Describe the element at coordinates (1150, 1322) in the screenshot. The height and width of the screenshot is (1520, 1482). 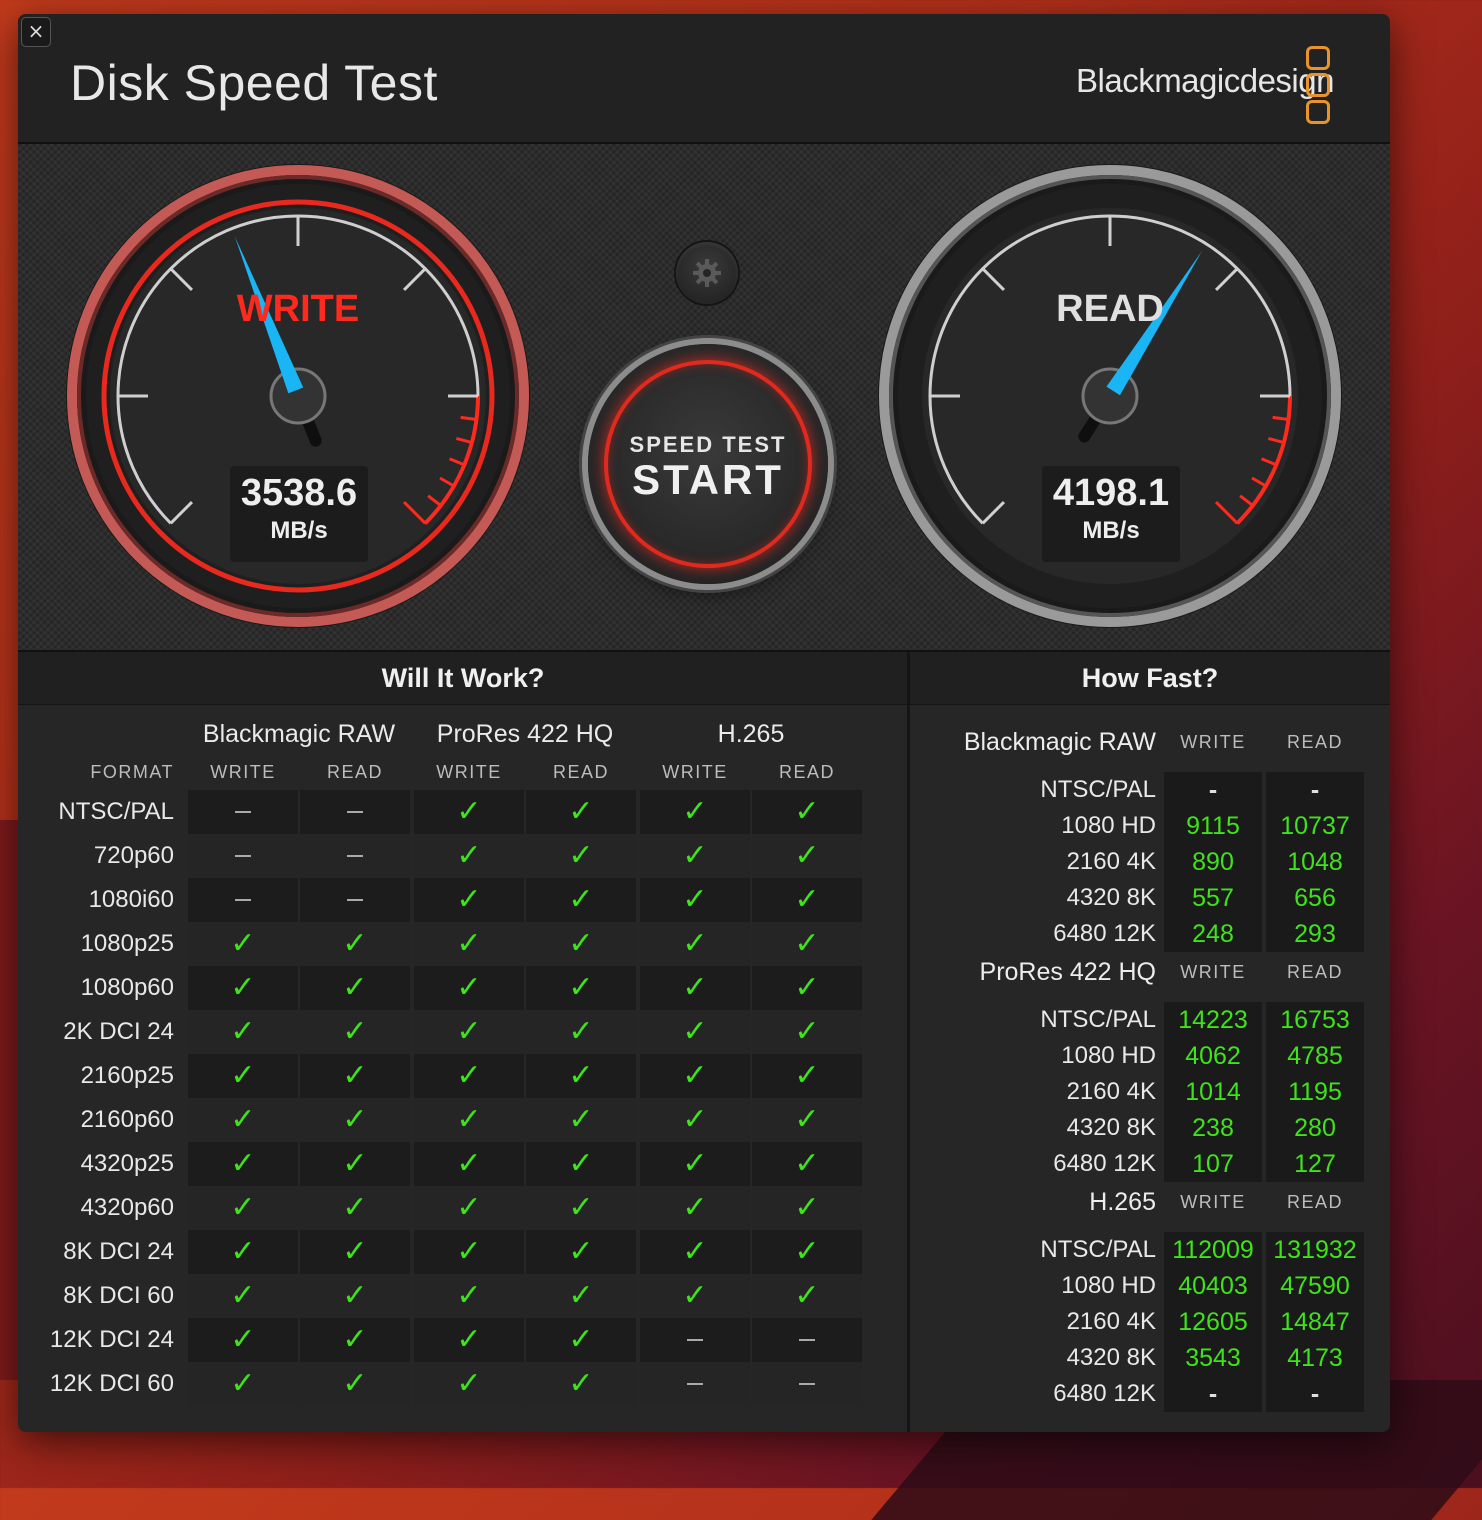
I see `table-row: 2160 4K 12605 14847` at that location.